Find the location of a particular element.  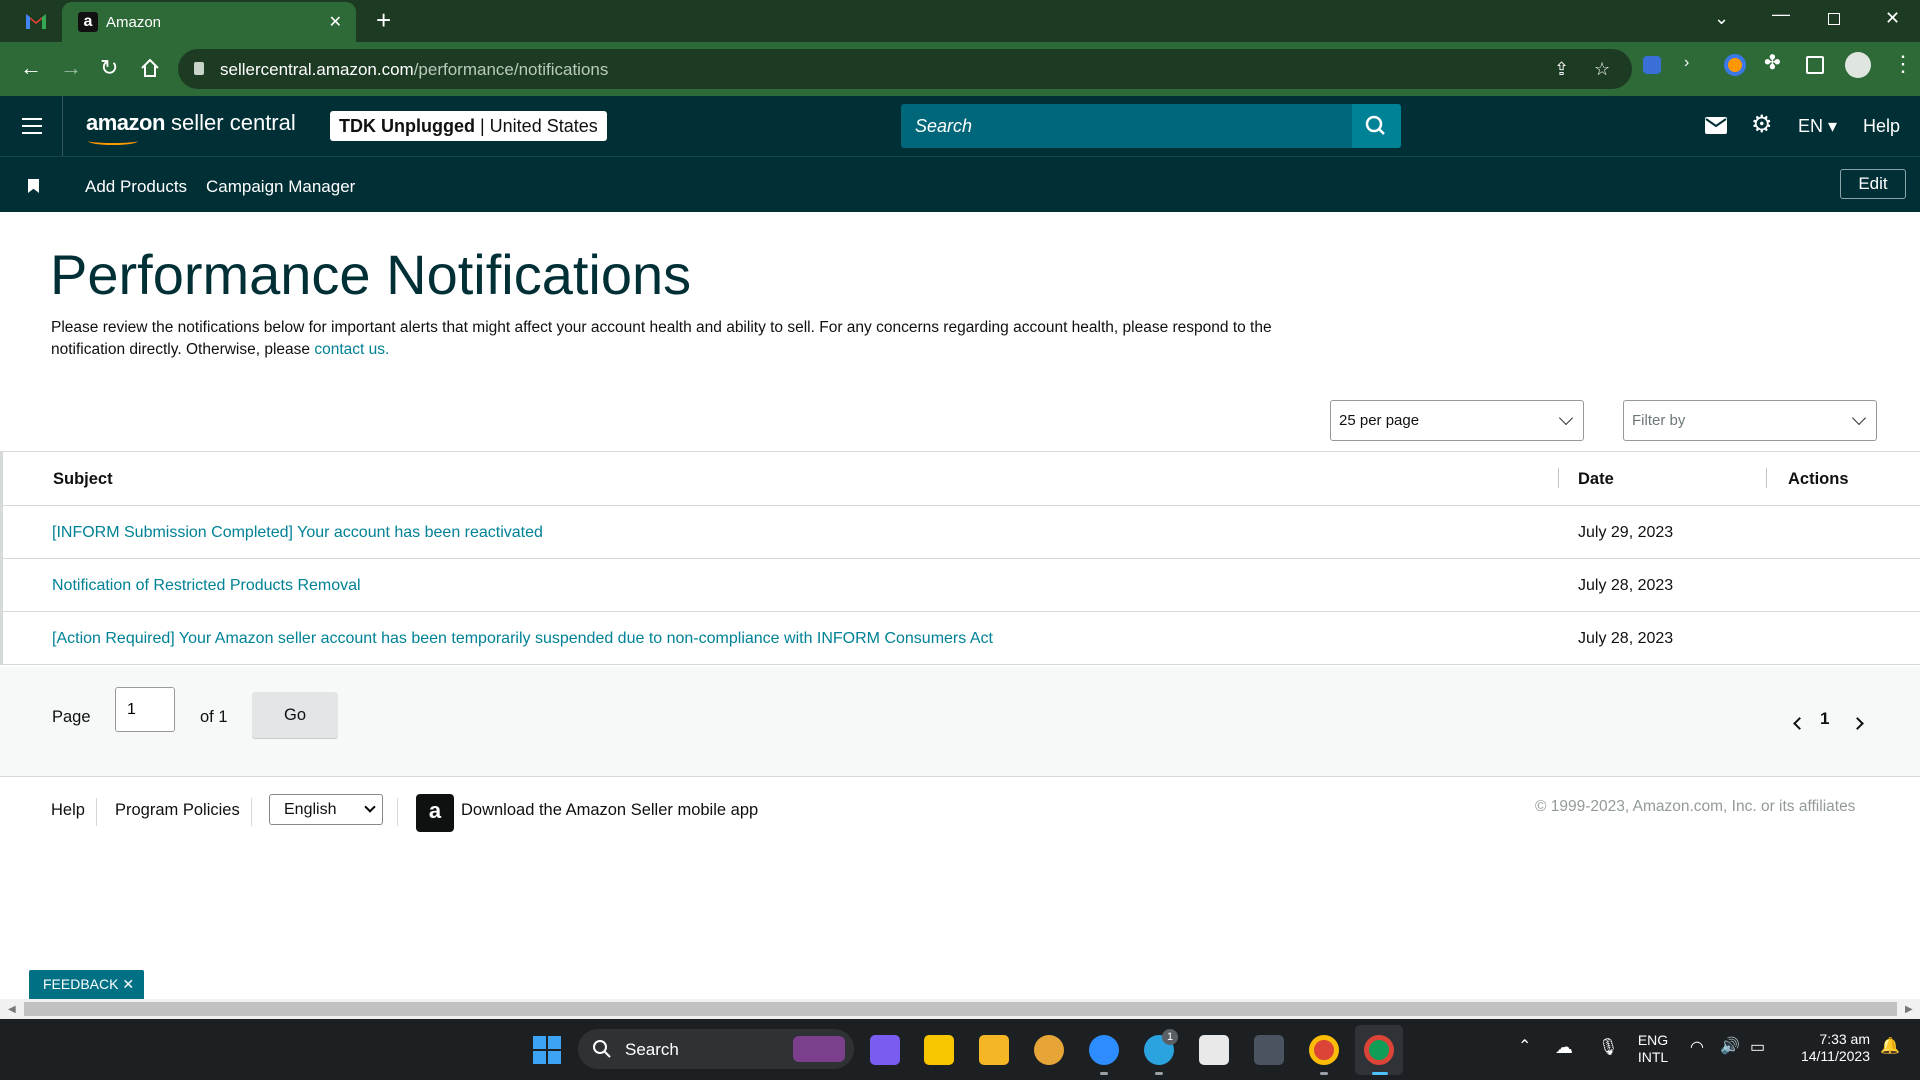

telegram-badge: 1 is located at coordinates (1170, 1037).